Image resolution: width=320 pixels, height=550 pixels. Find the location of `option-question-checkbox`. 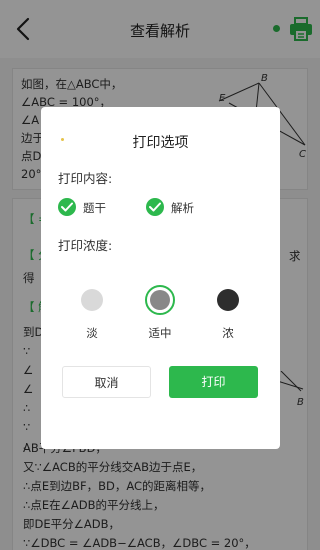

option-question-checkbox is located at coordinates (67, 207).